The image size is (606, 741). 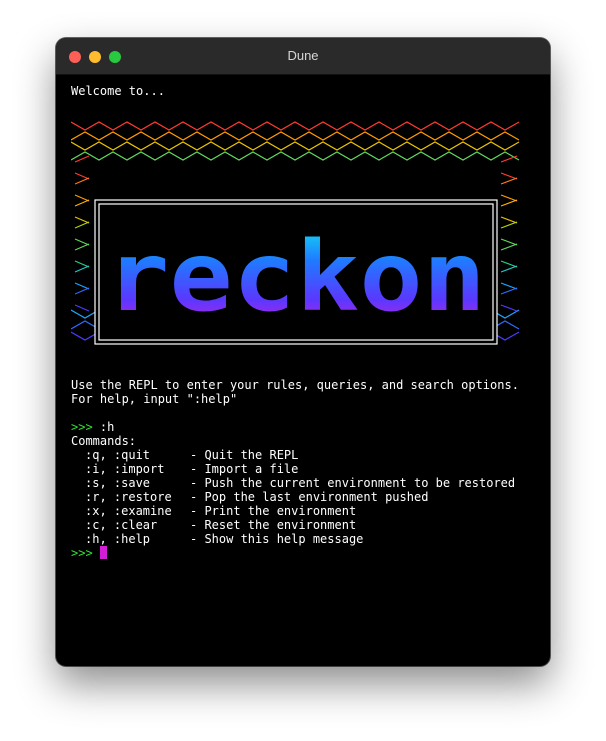 I want to click on command-help-row: :i, :import - Import a file, so click(x=295, y=469).